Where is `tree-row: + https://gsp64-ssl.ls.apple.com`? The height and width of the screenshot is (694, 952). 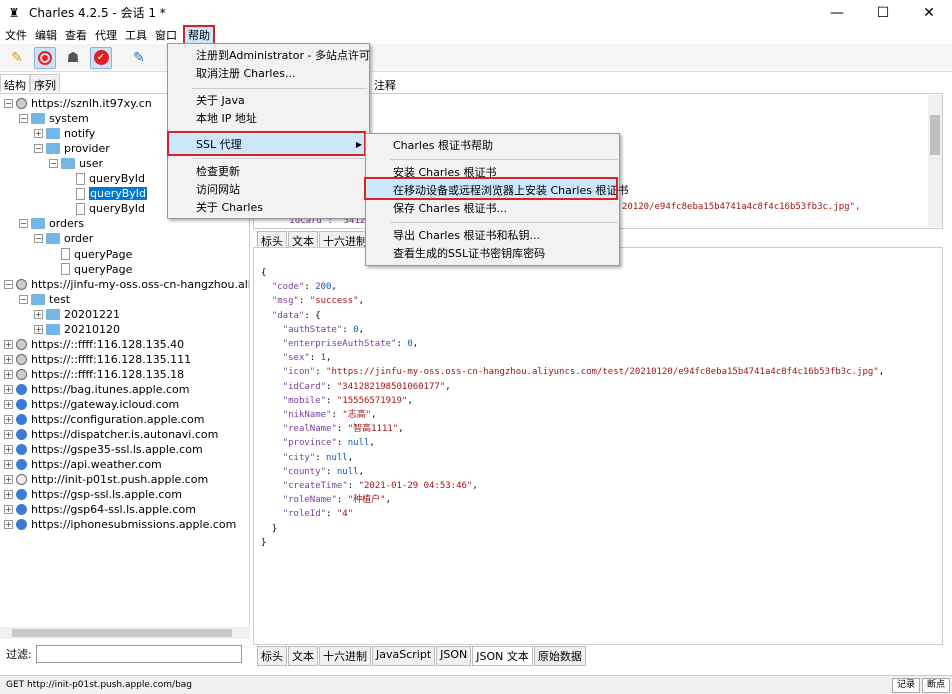
tree-row: + https://gsp64-ssl.ls.apple.com is located at coordinates (100, 509).